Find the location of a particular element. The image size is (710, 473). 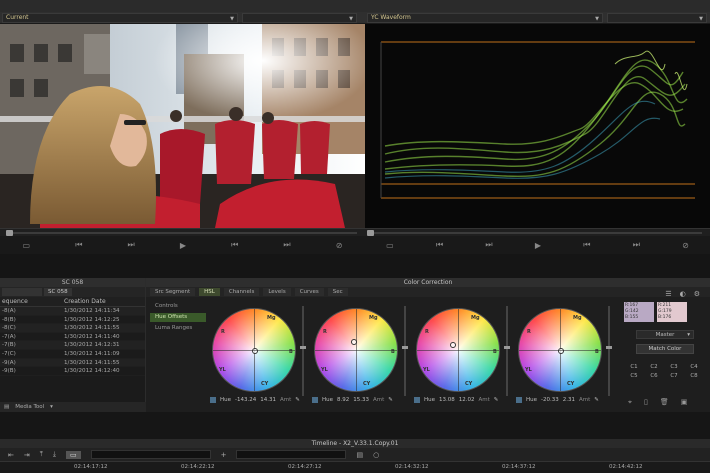

chevron-down-icon: ▾ is located at coordinates (51, 407).